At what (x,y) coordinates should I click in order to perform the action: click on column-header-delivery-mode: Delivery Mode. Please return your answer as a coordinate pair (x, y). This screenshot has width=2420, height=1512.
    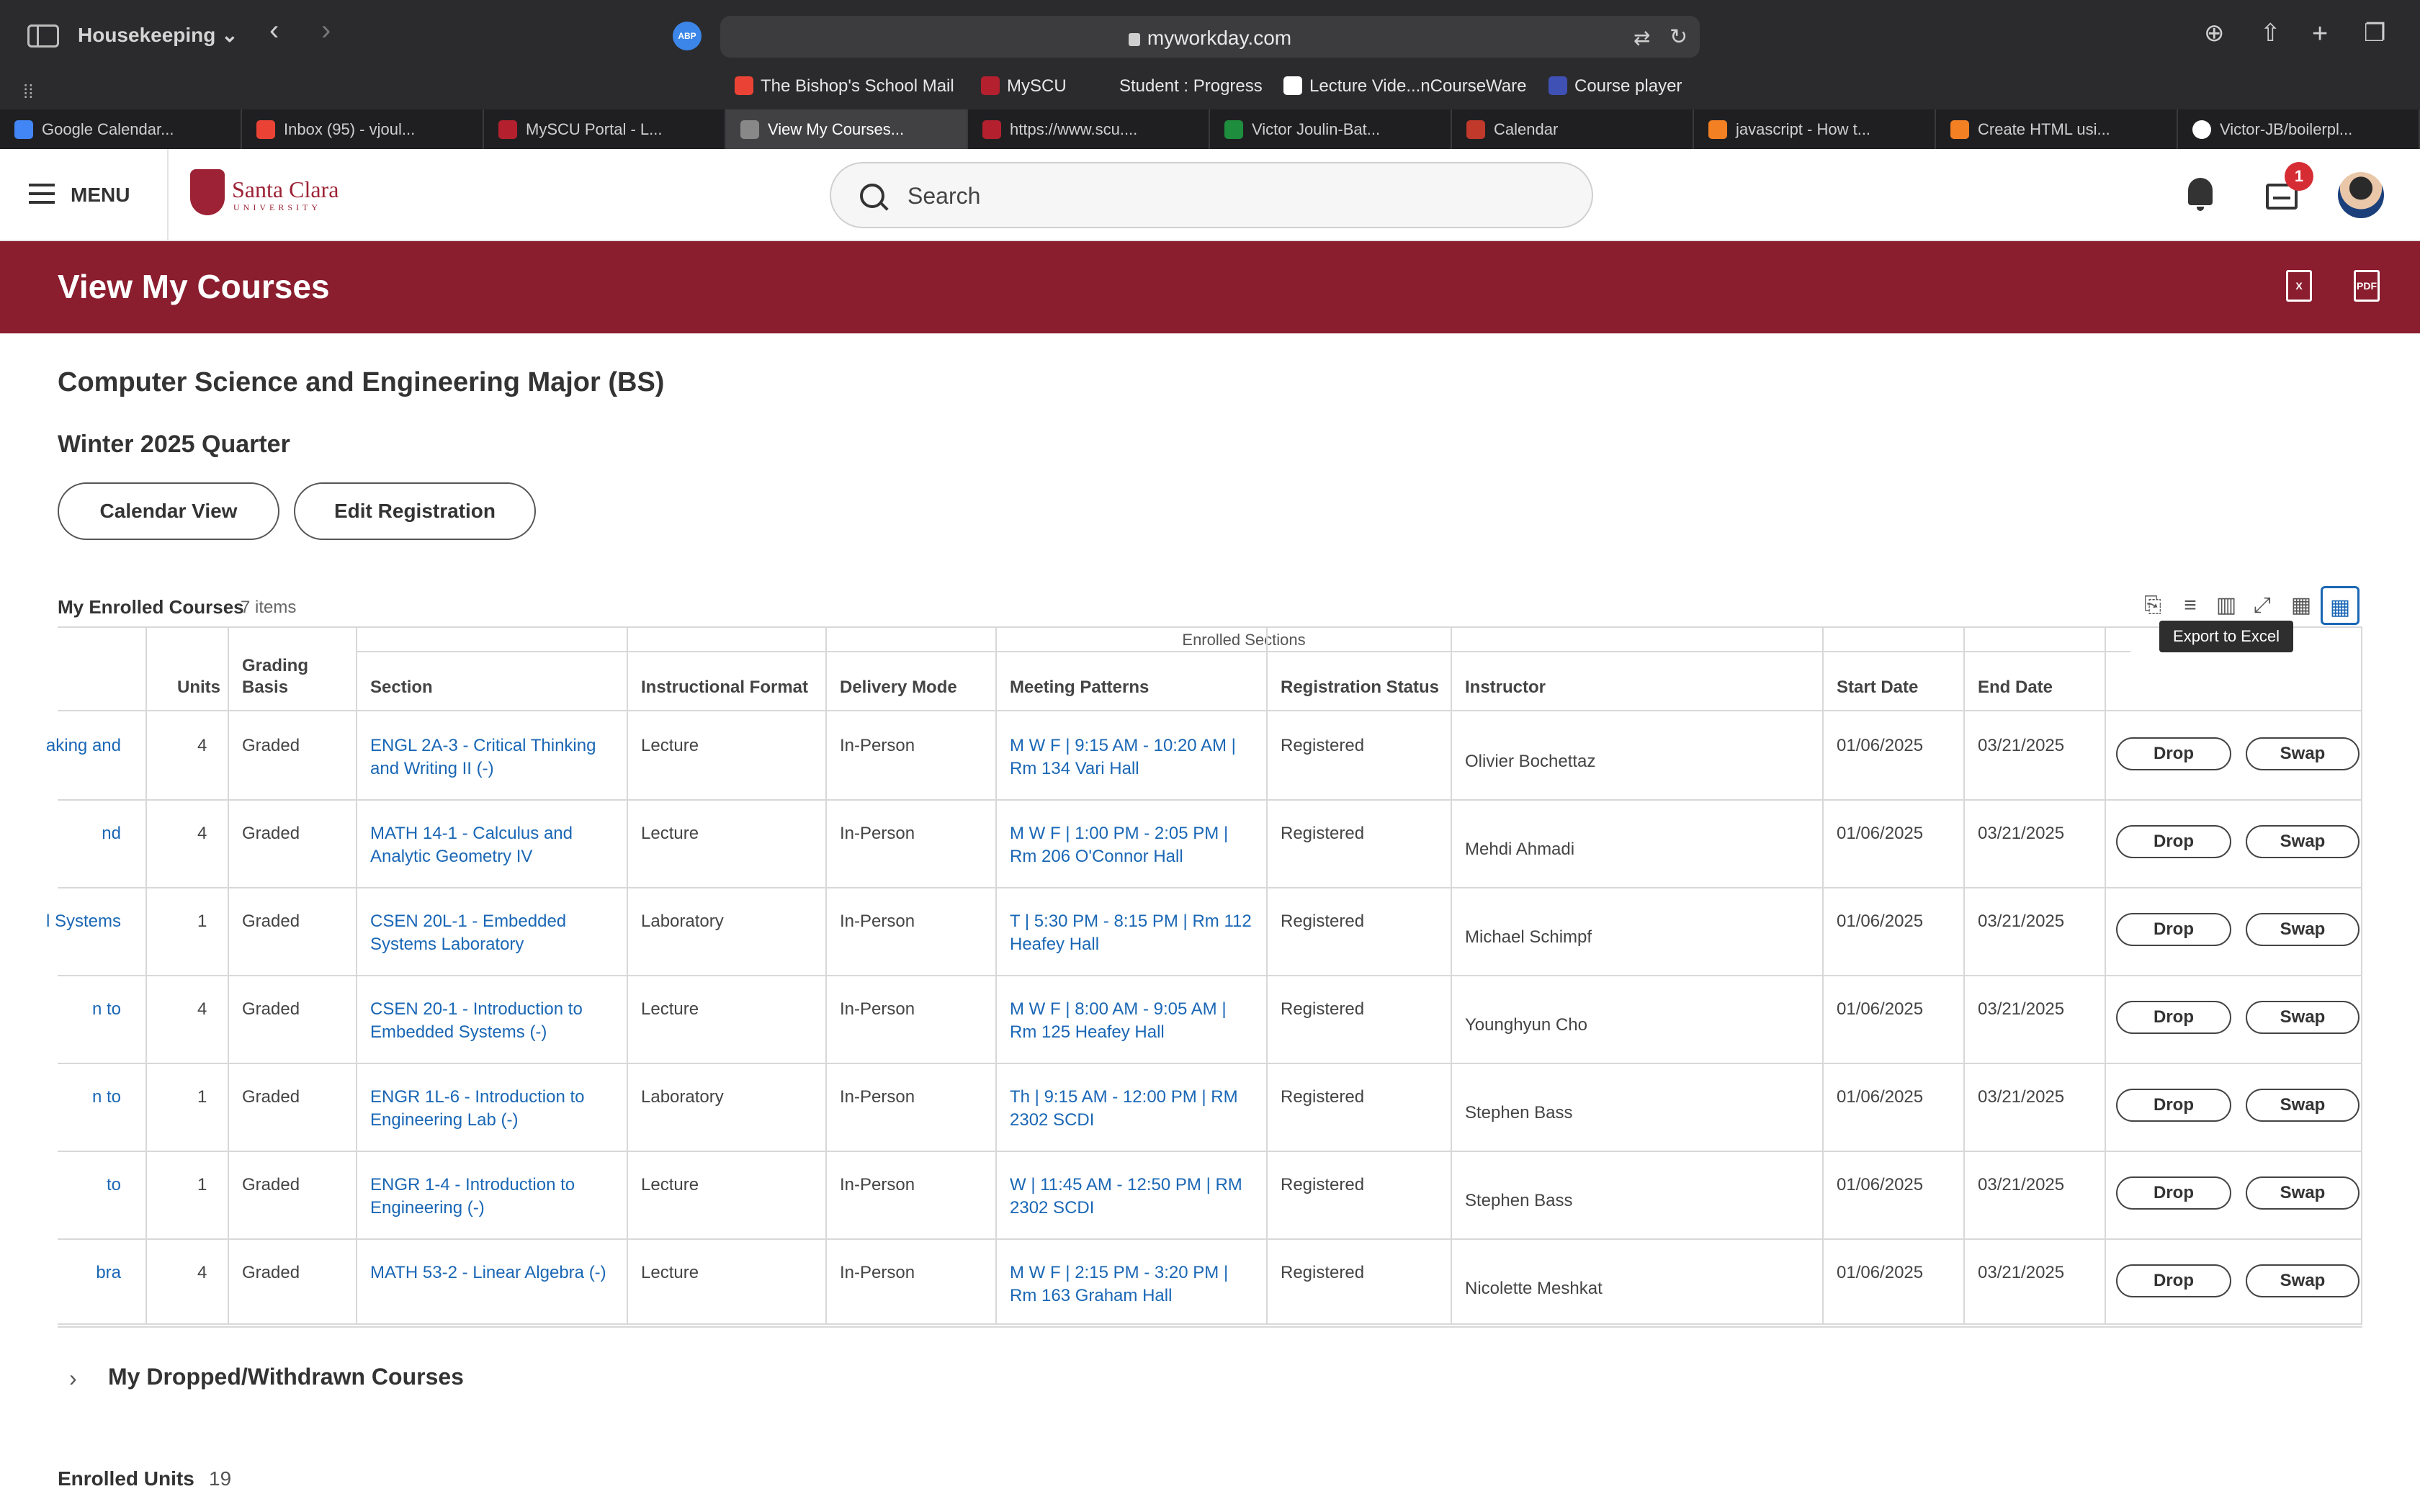
    Looking at the image, I should click on (898, 687).